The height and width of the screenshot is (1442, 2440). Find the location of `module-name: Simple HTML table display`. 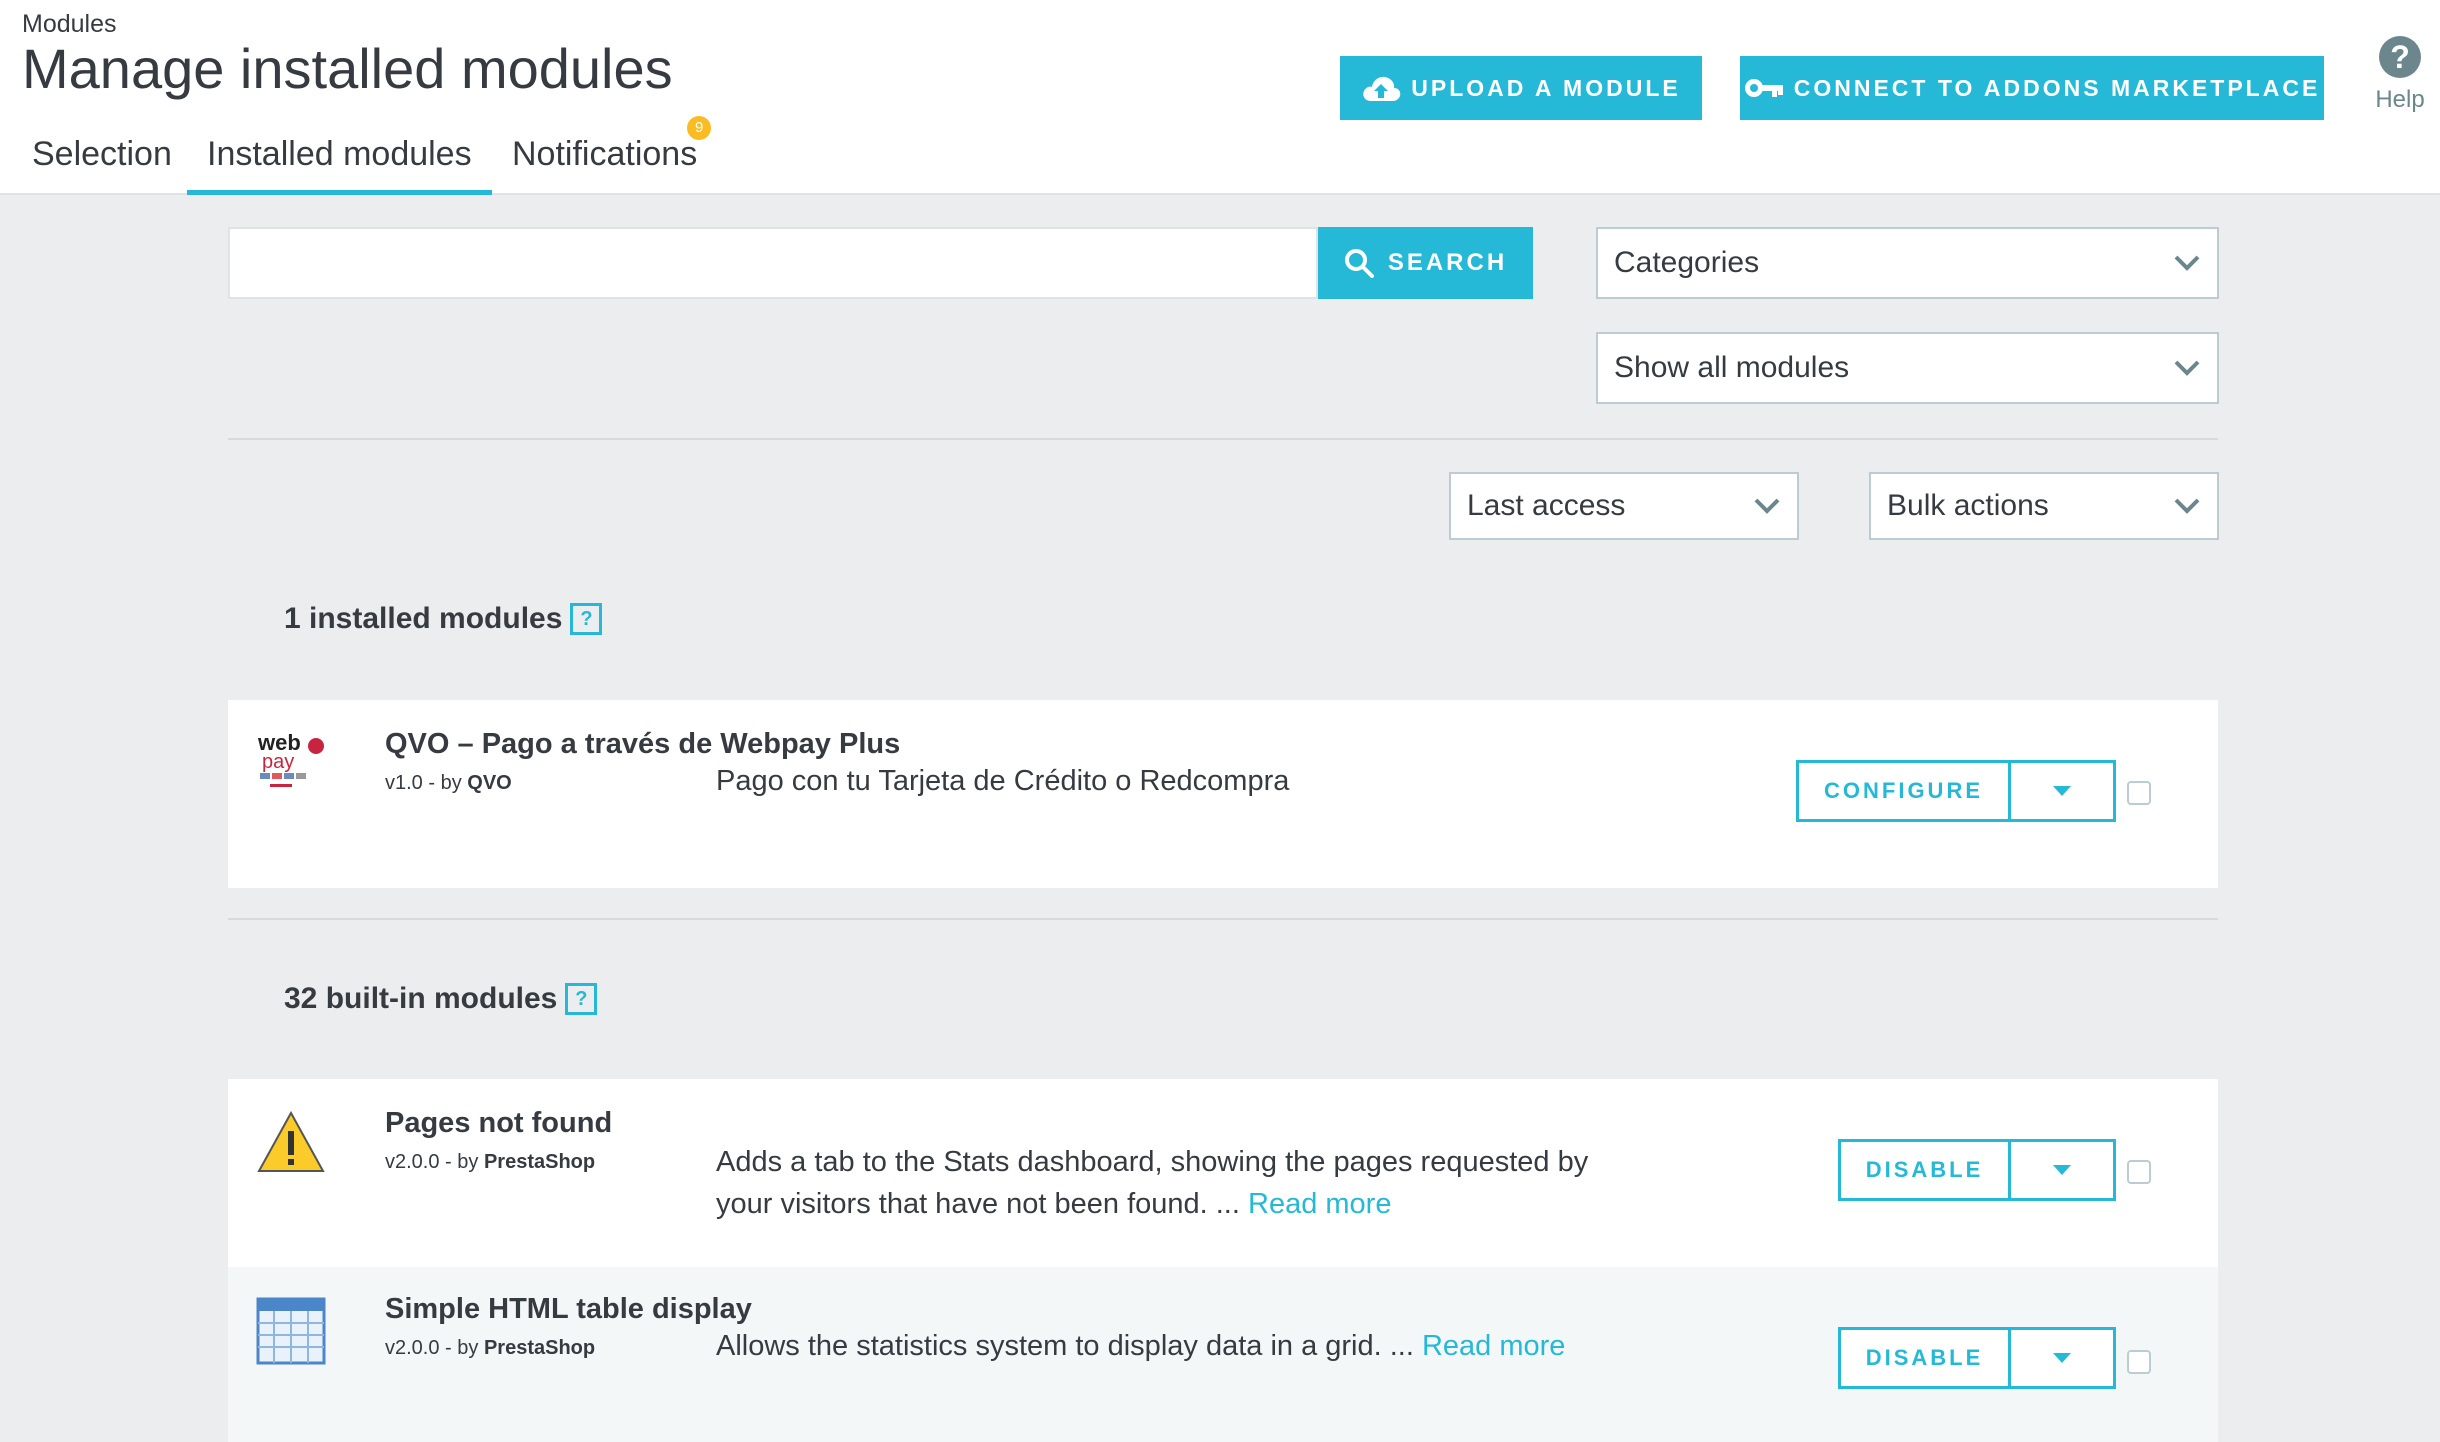

module-name: Simple HTML table display is located at coordinates (568, 1309).